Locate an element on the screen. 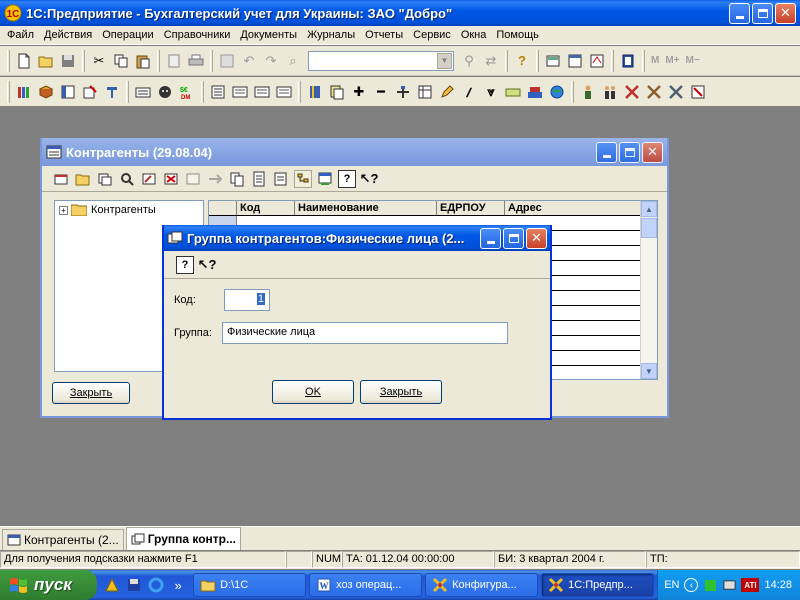 This screenshot has height=600, width=800. tray-expand-icon: ‹ is located at coordinates (691, 585).